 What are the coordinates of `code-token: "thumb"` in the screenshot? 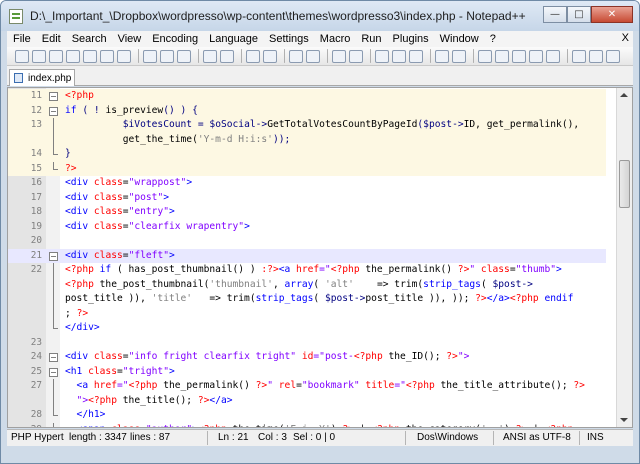 It's located at (536, 269).